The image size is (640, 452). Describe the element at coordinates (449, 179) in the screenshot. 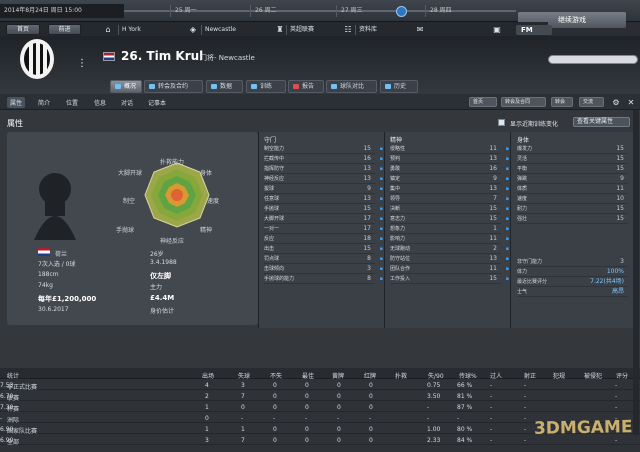

I see `attribute-row: 镇定 9 ▪` at that location.